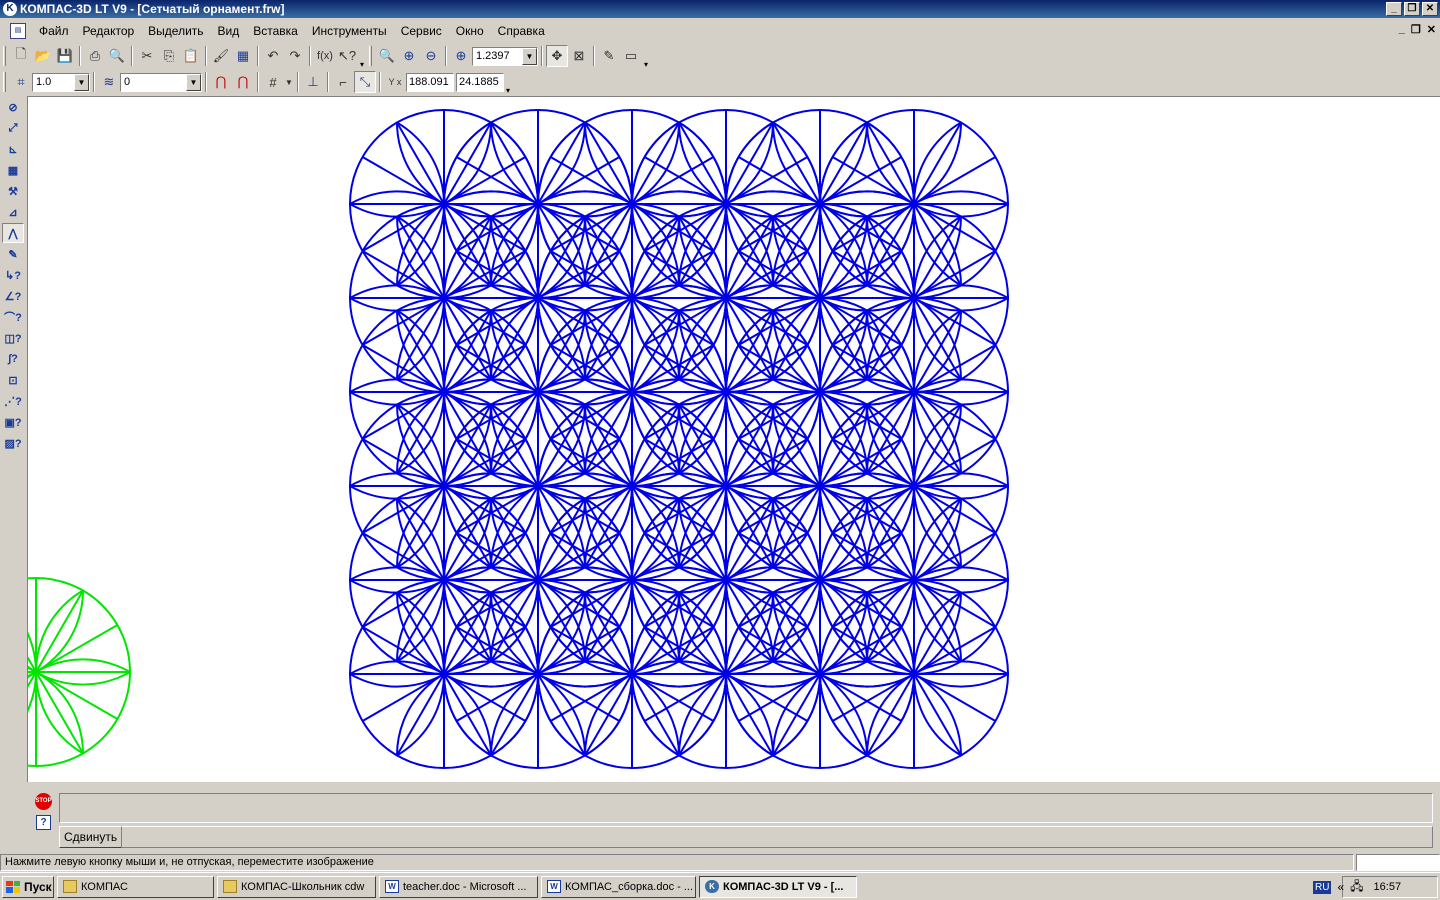 This screenshot has height=900, width=1440. Describe the element at coordinates (1430, 9) in the screenshot. I see `close-button: ✕` at that location.